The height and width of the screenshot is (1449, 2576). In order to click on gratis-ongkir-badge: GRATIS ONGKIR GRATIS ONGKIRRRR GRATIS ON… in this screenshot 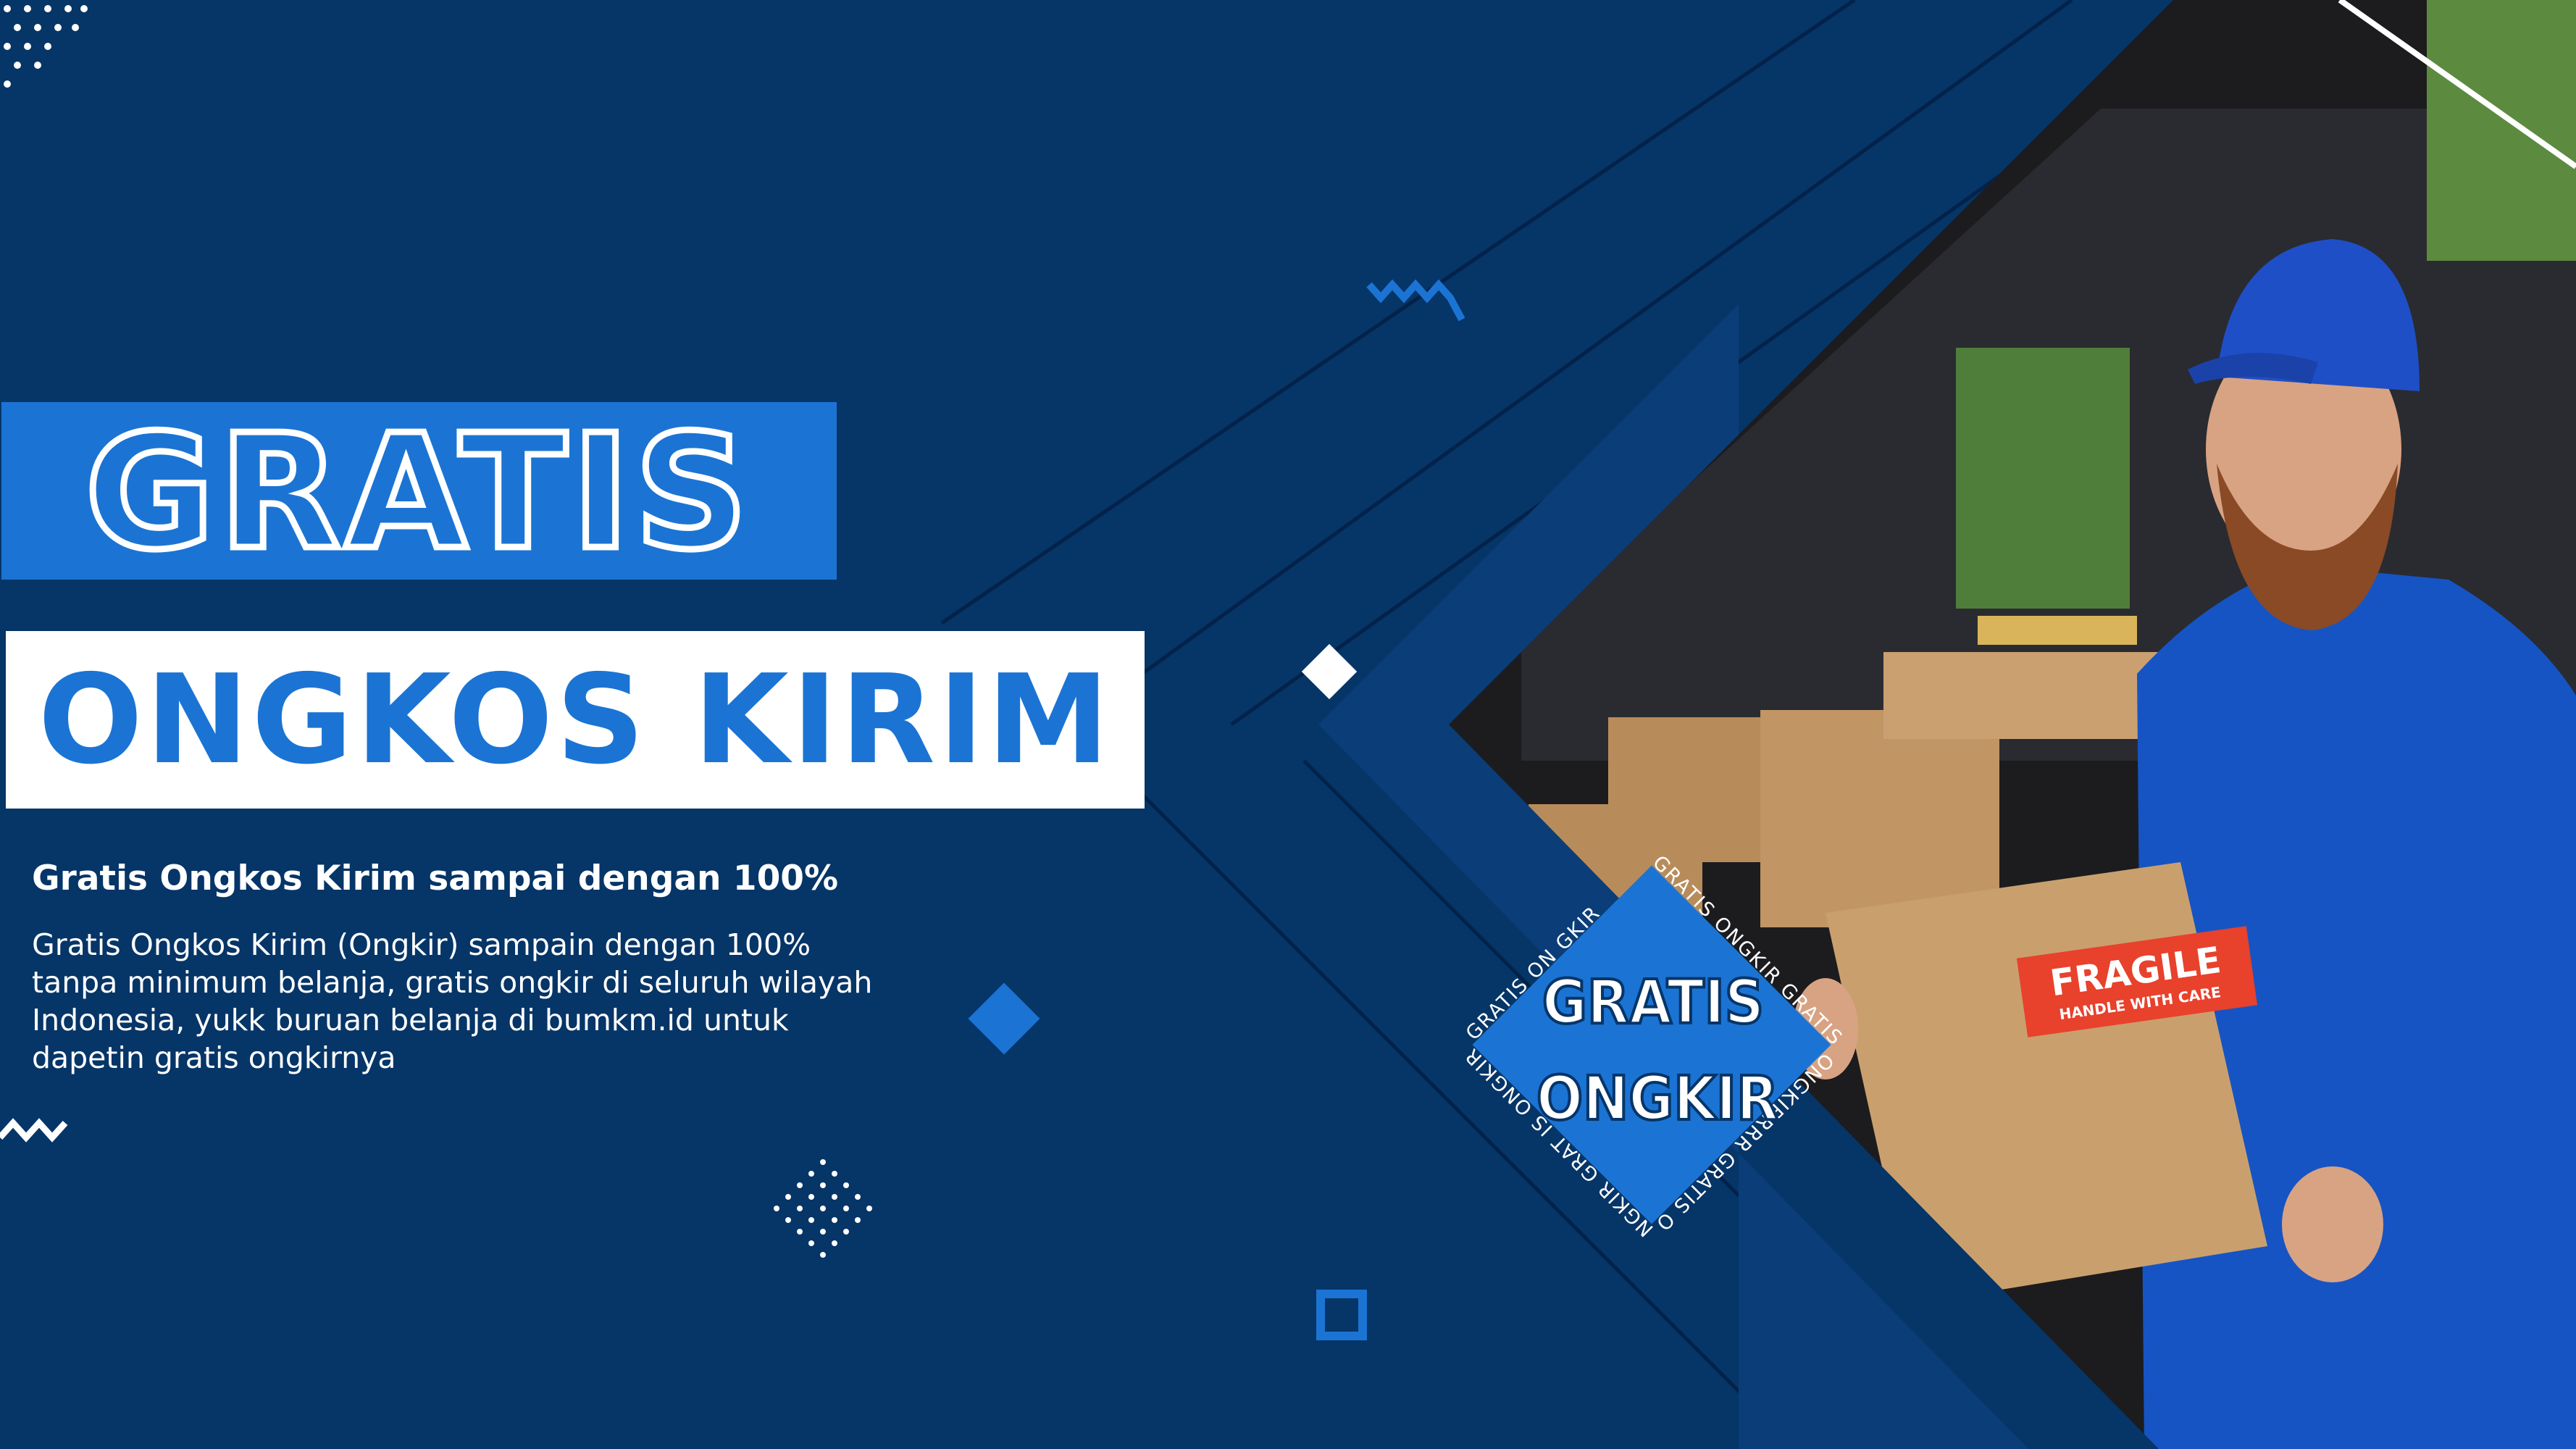, I will do `click(1650, 1046)`.